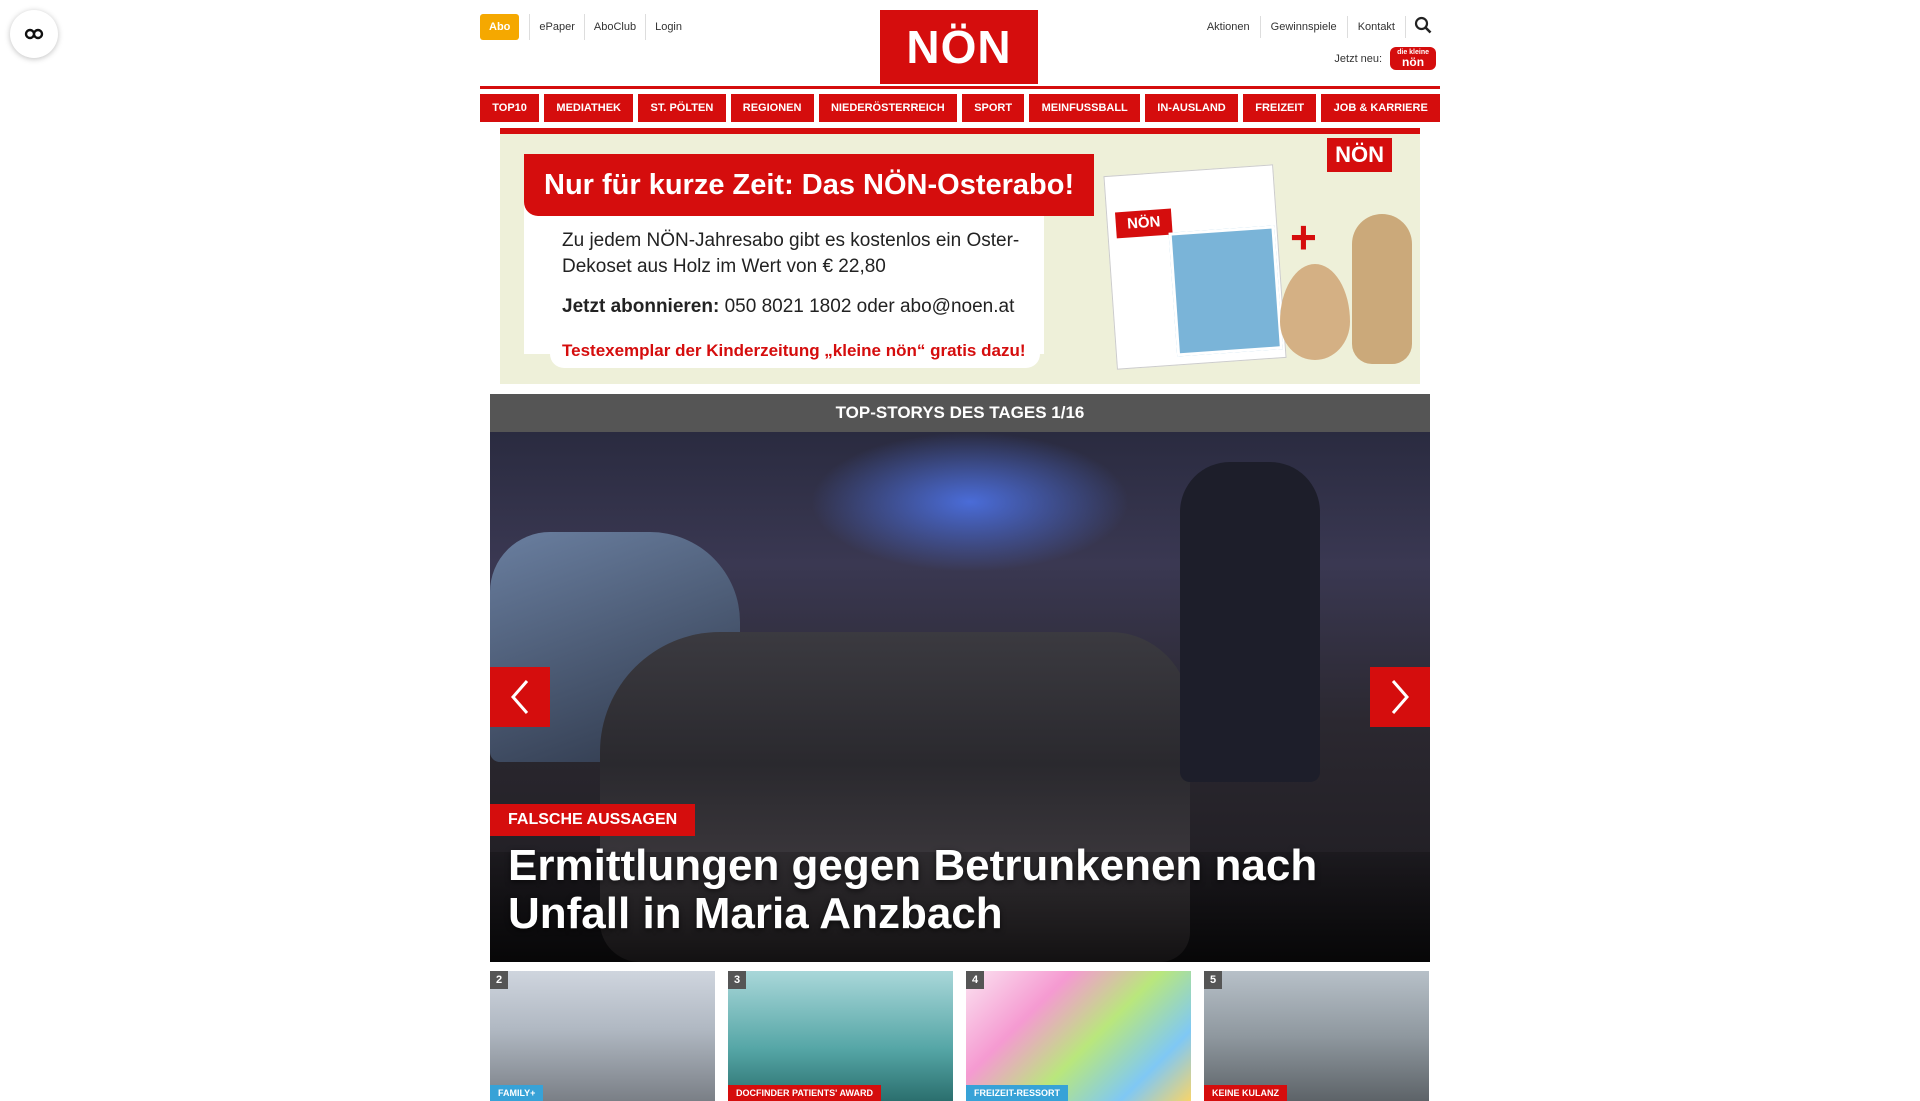  Describe the element at coordinates (1192, 108) in the screenshot. I see `nav-item-in-ausland: IN-AUSLAND` at that location.